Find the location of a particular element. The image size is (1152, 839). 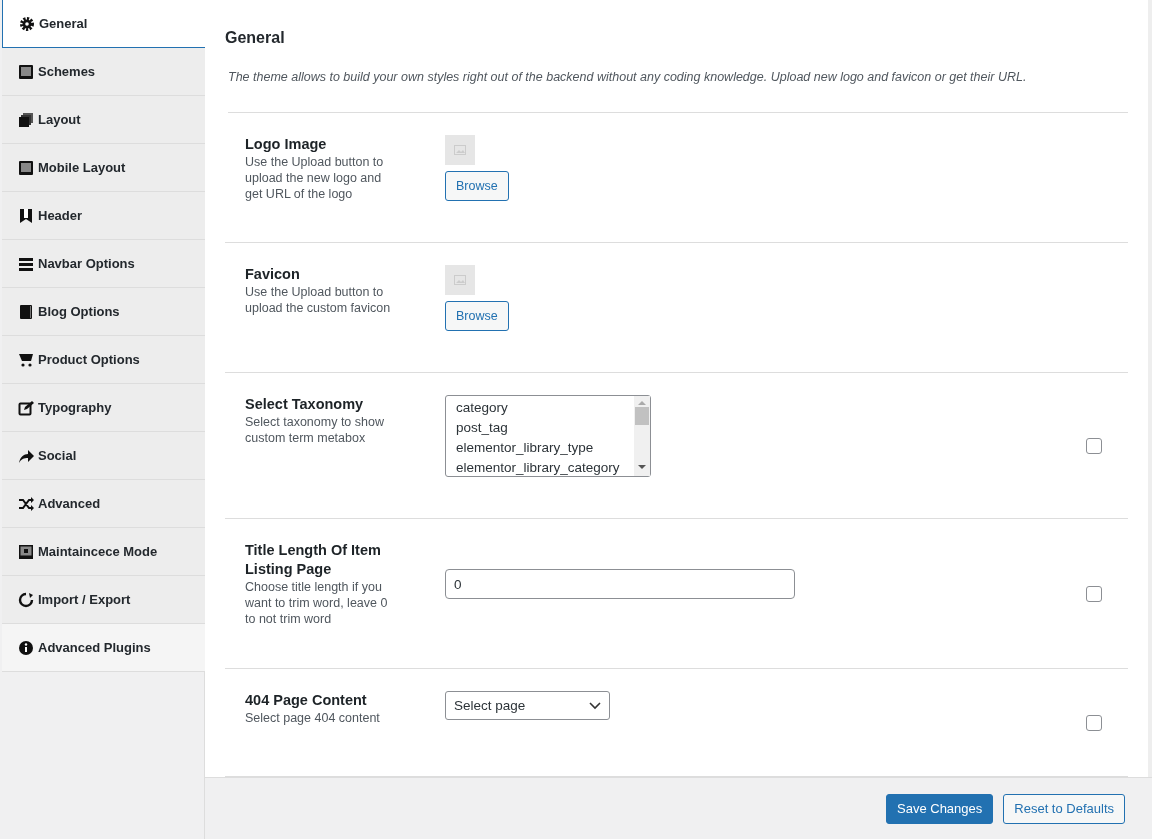

section-title: General is located at coordinates (255, 38).